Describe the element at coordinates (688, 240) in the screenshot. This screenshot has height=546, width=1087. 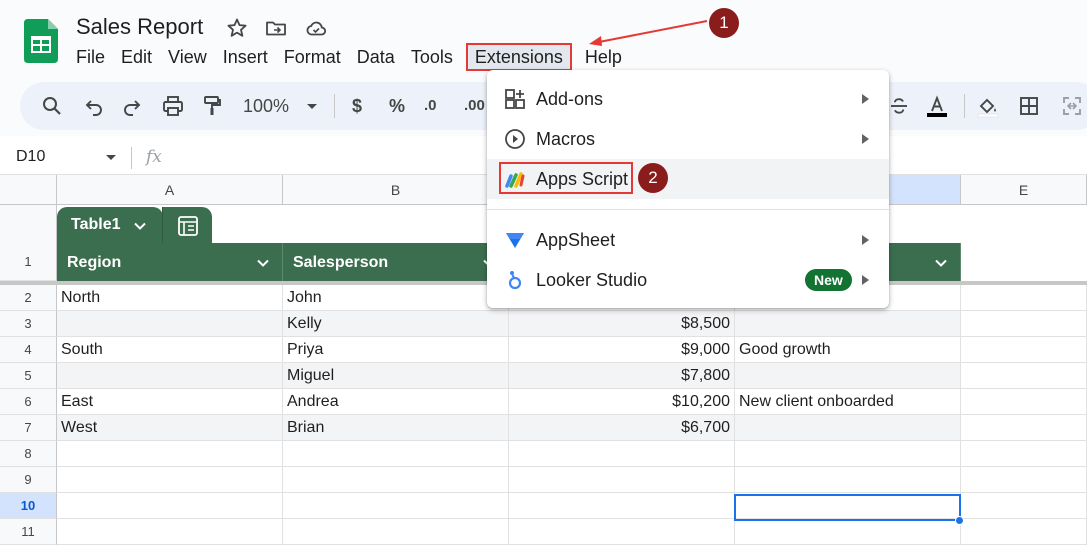
I see `menu-item-appsheet: AppSheet` at that location.